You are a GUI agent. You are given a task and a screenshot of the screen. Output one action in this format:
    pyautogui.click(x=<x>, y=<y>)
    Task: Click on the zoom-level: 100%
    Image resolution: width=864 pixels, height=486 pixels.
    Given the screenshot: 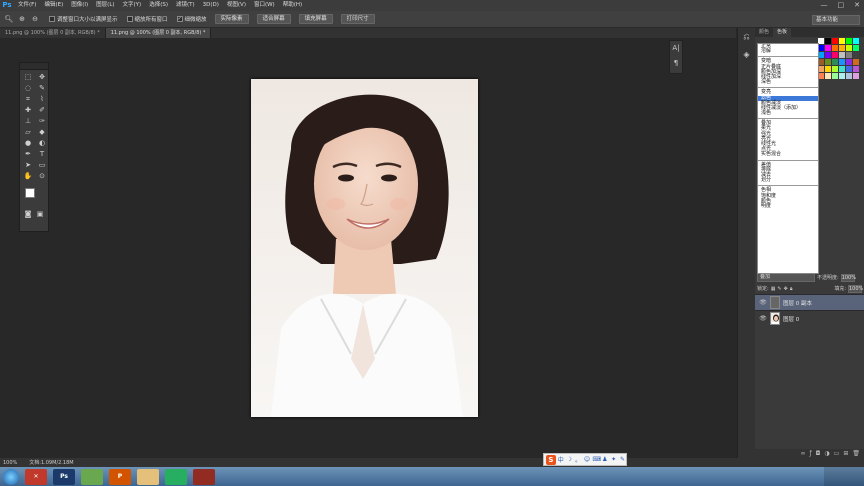 What is the action you would take?
    pyautogui.click(x=10, y=463)
    